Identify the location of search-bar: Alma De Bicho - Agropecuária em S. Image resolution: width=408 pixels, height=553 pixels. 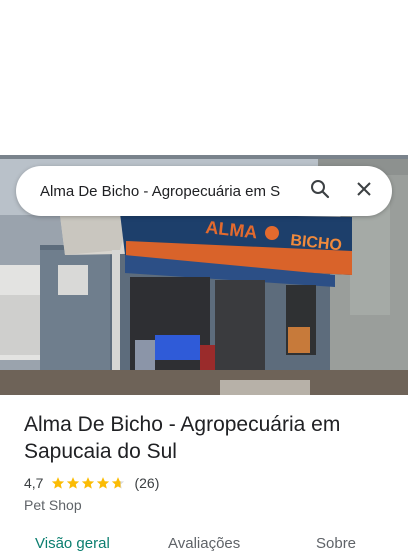
(204, 191).